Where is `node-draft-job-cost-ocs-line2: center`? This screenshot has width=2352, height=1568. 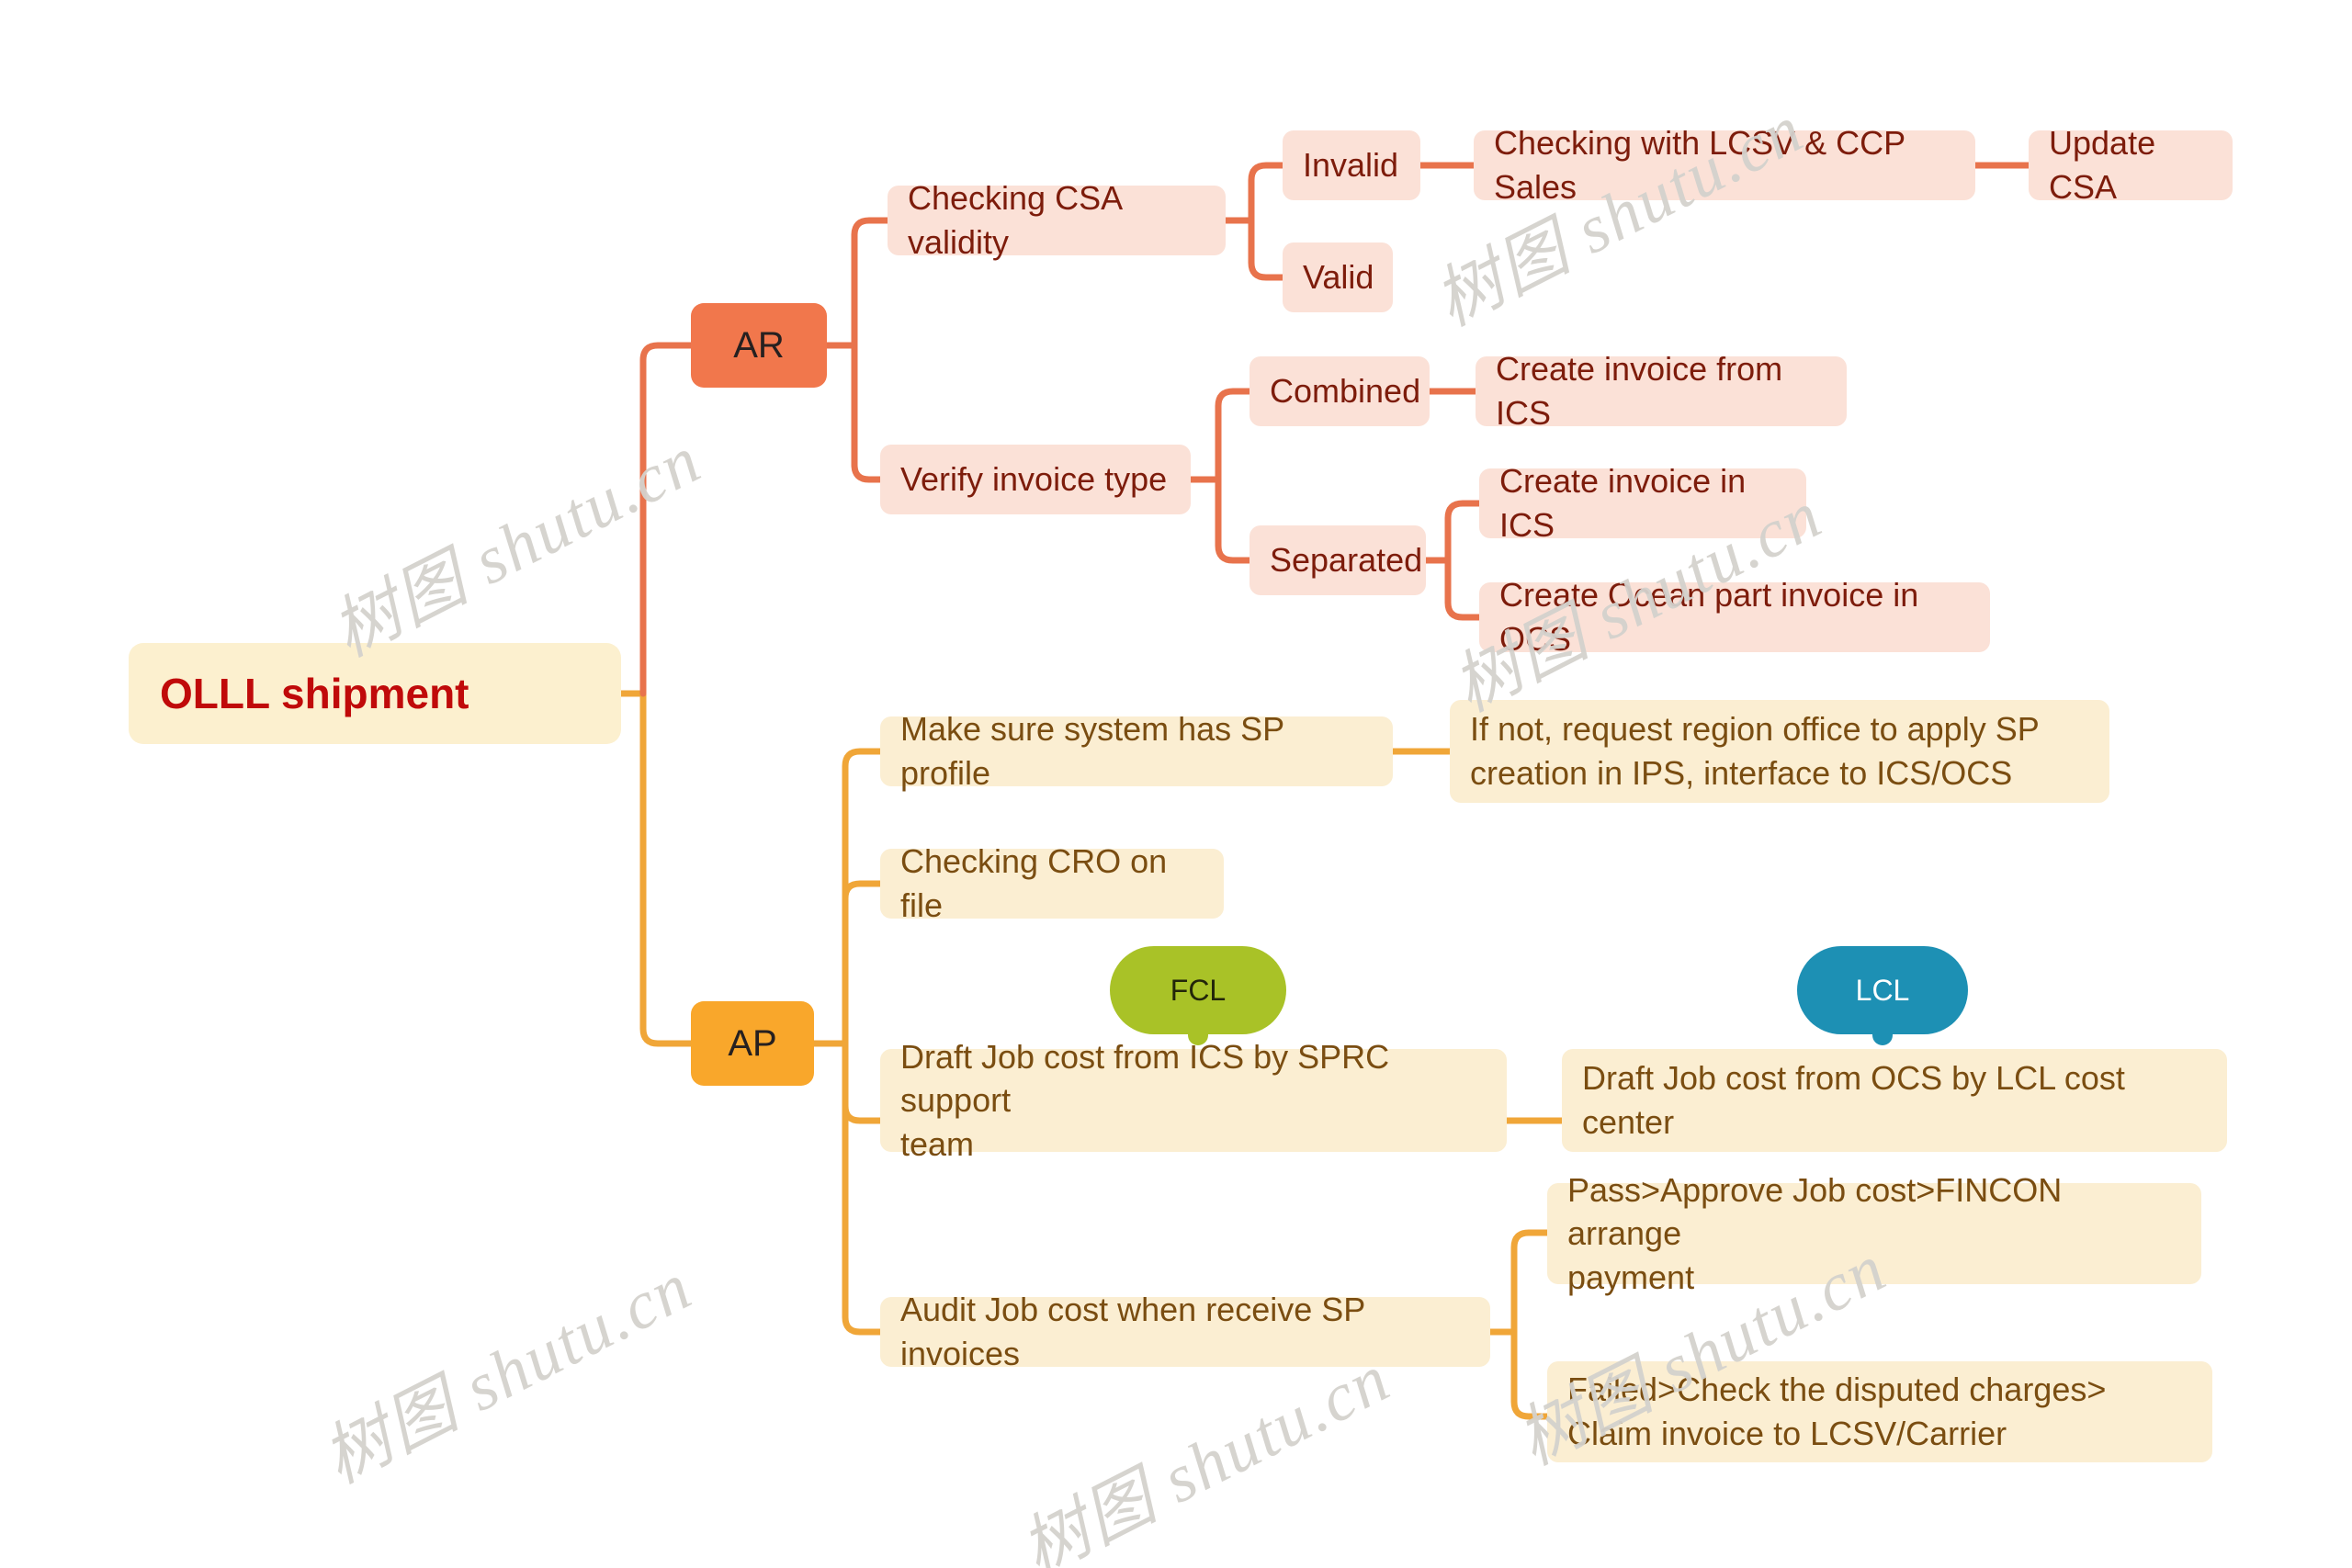 node-draft-job-cost-ocs-line2: center is located at coordinates (1628, 1122).